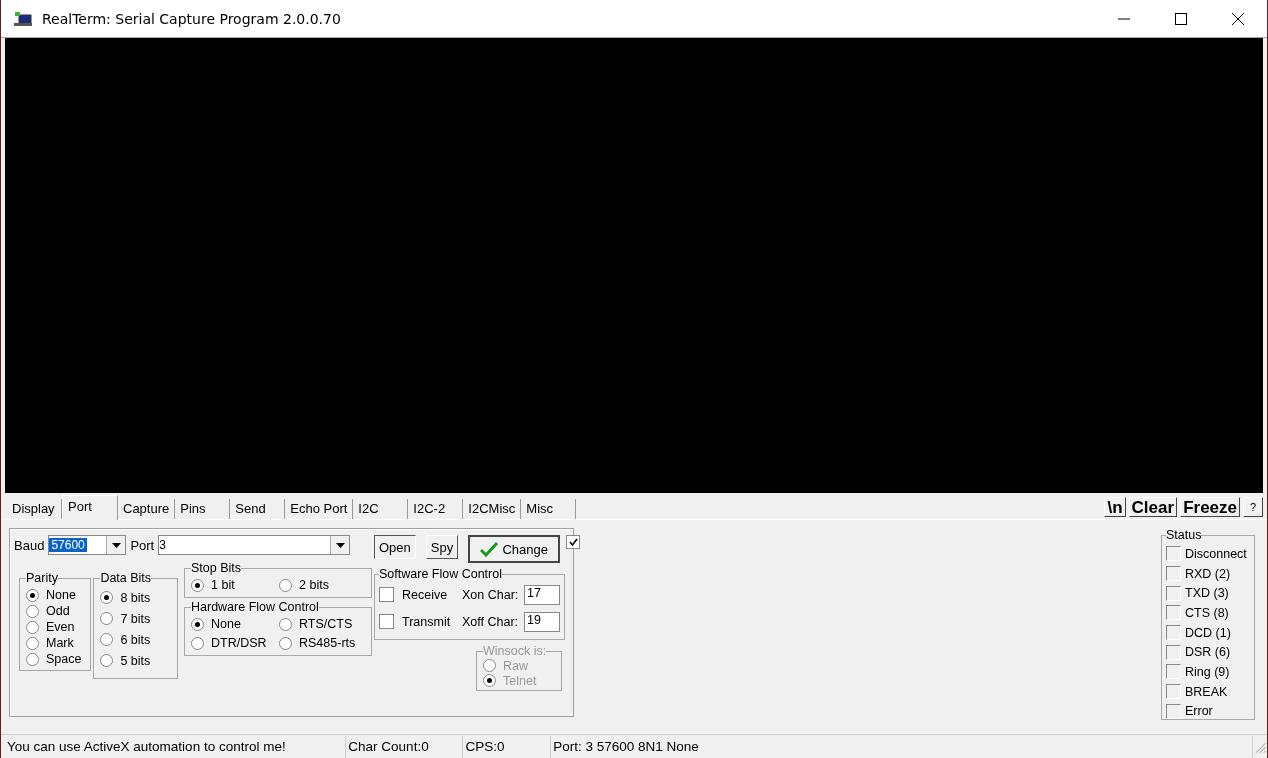  I want to click on checkmark-icon, so click(489, 549).